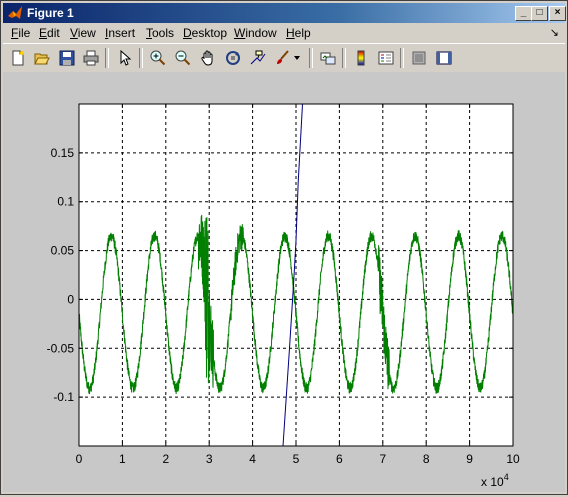 This screenshot has height=497, width=568. What do you see at coordinates (296, 459) in the screenshot?
I see `x-tick-label: 5` at bounding box center [296, 459].